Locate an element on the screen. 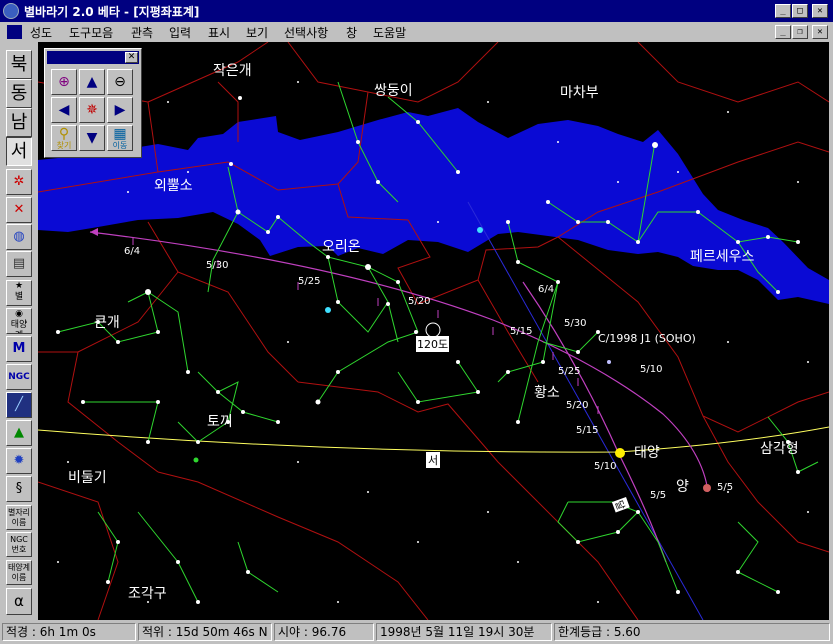 The image size is (833, 644). ecliptic-grid-icon: ✲ is located at coordinates (19, 182).